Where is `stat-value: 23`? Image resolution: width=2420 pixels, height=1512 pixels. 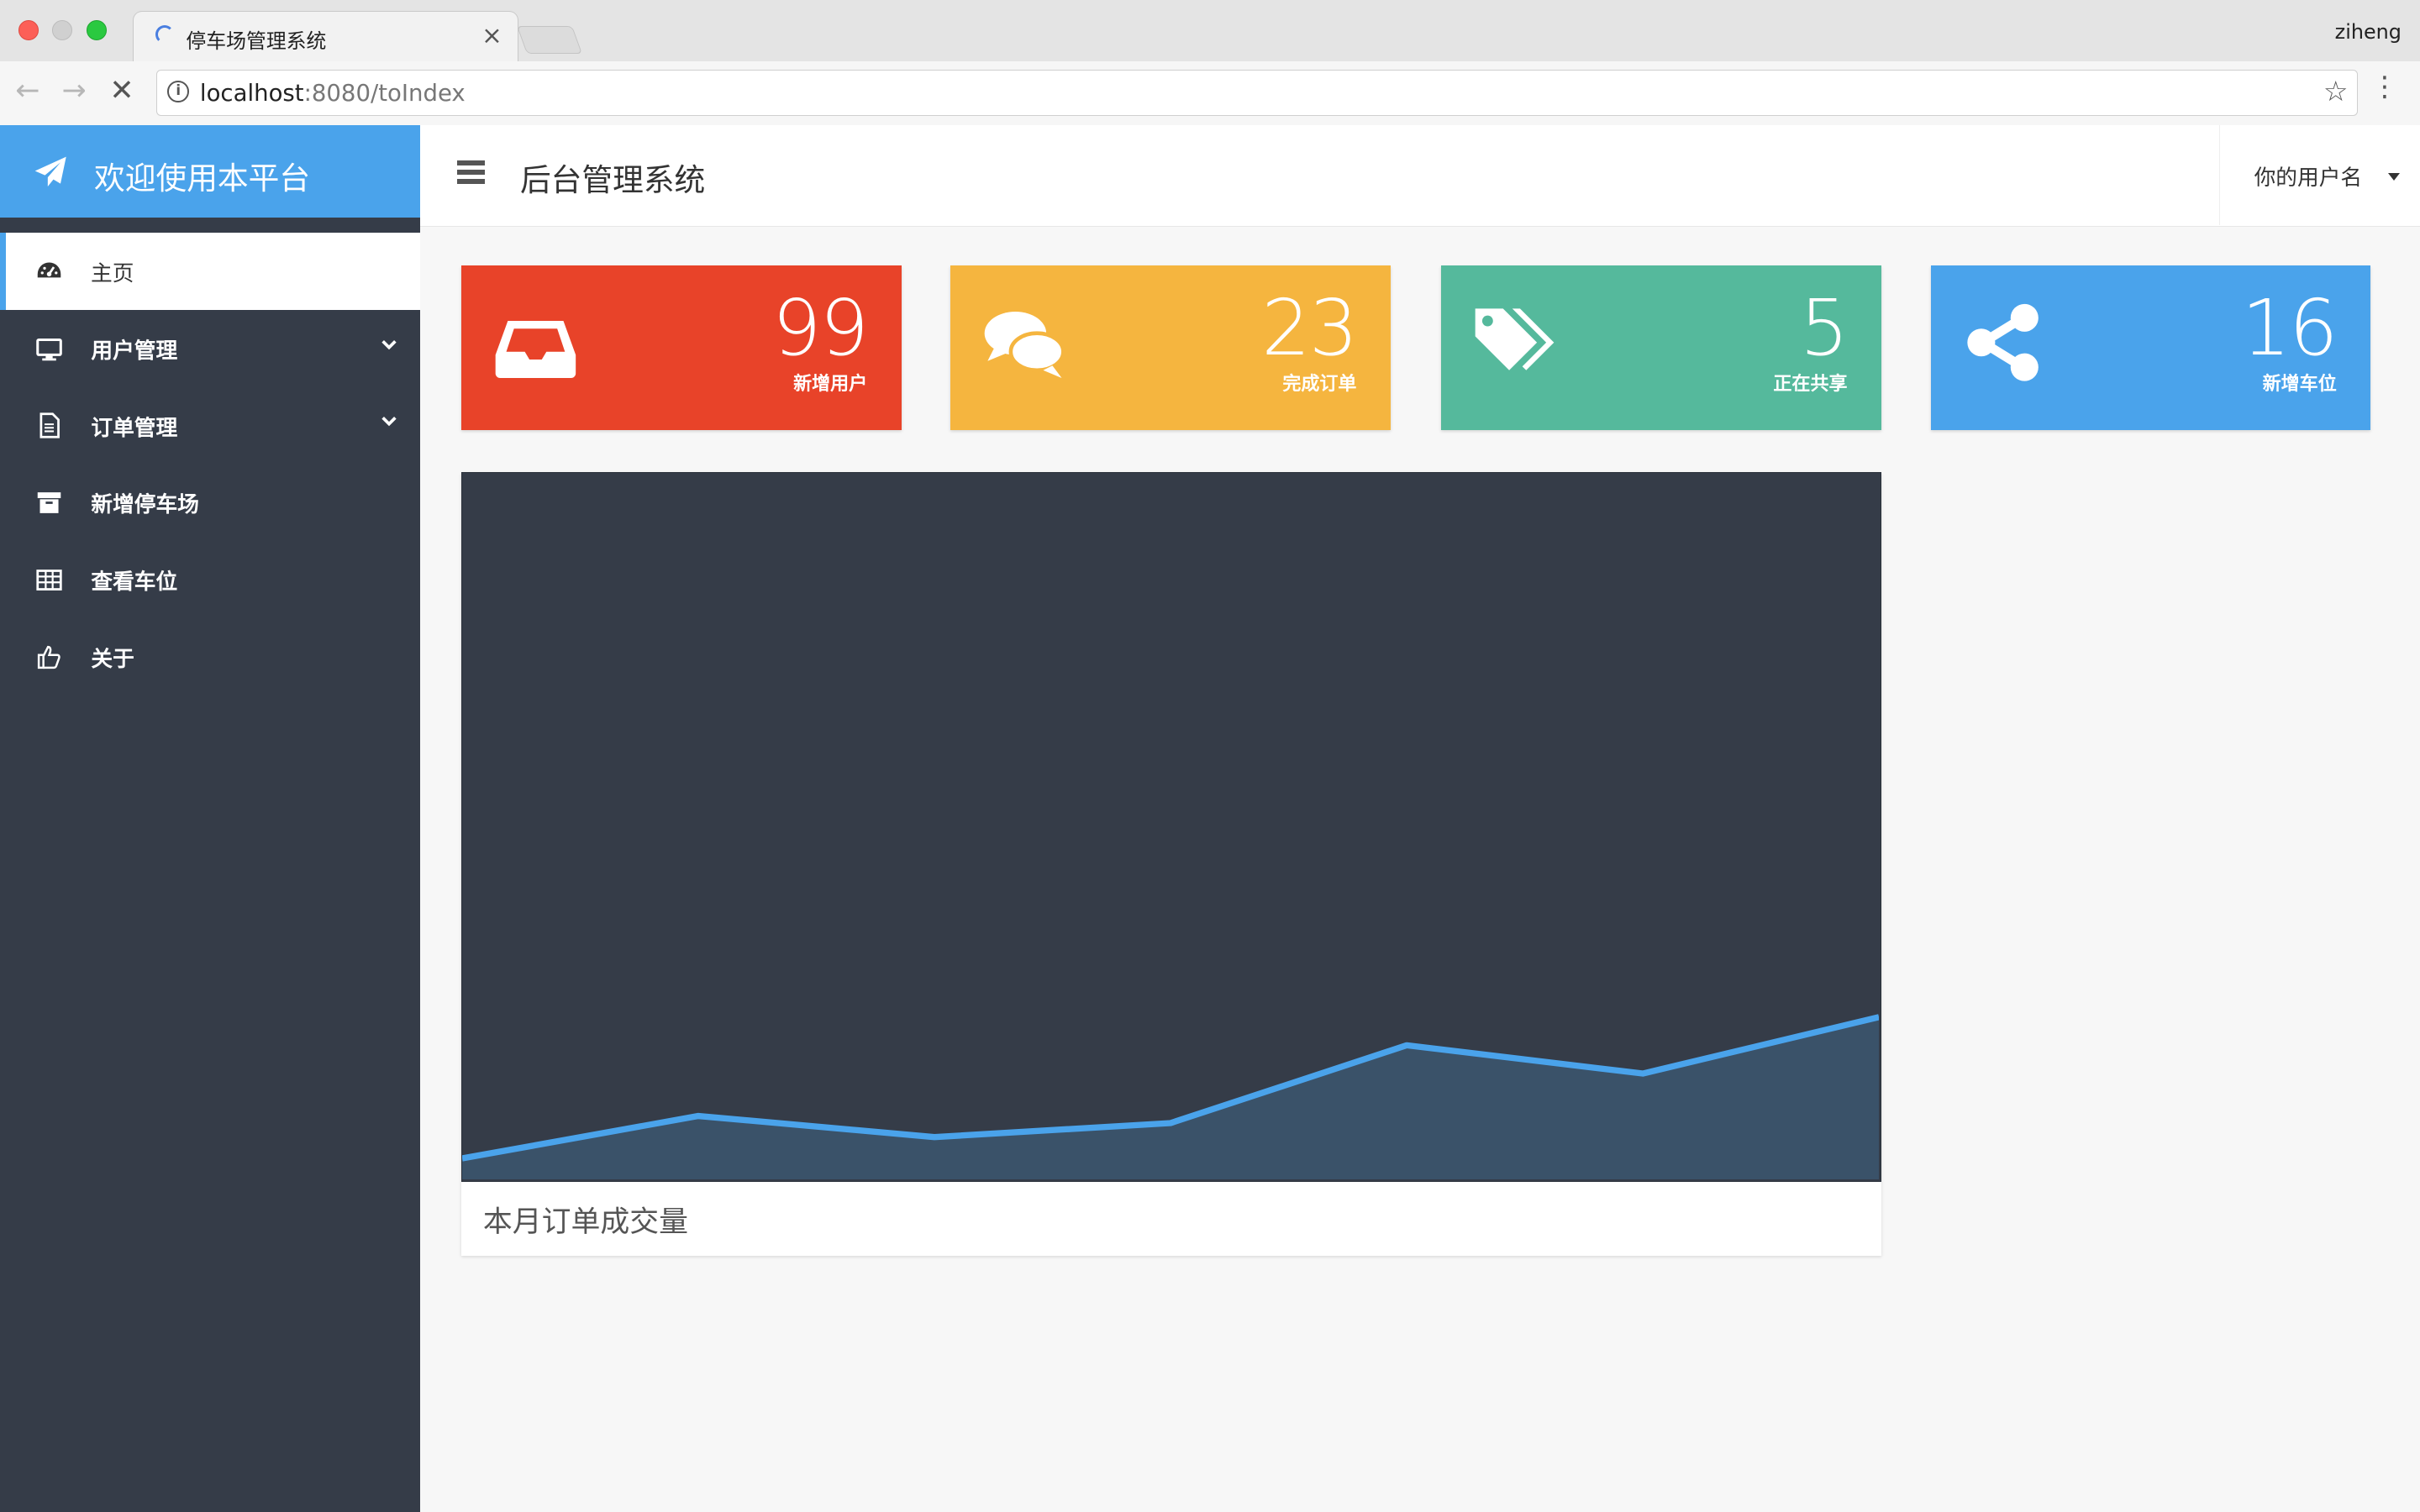
stat-value: 23 is located at coordinates (1309, 327).